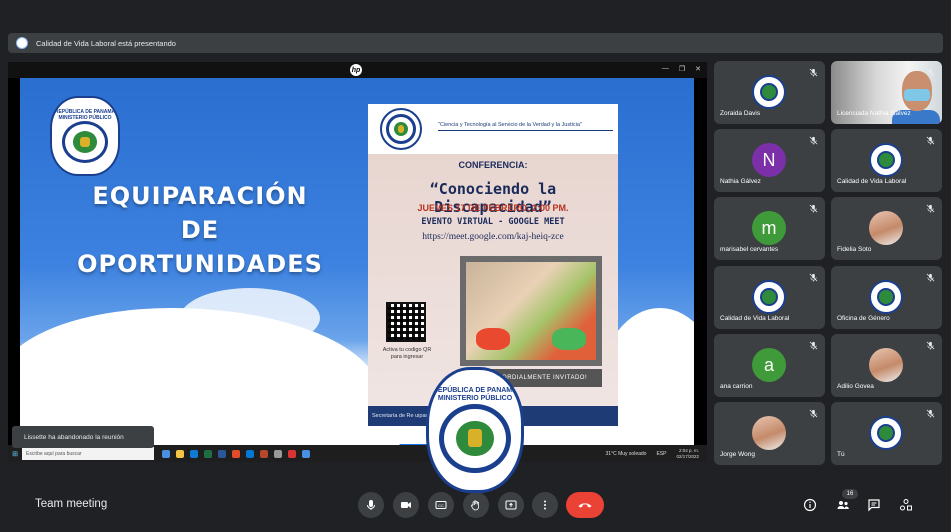  What do you see at coordinates (83, 437) in the screenshot?
I see `notification-toast: Lissette ha abandonado la reunión` at bounding box center [83, 437].